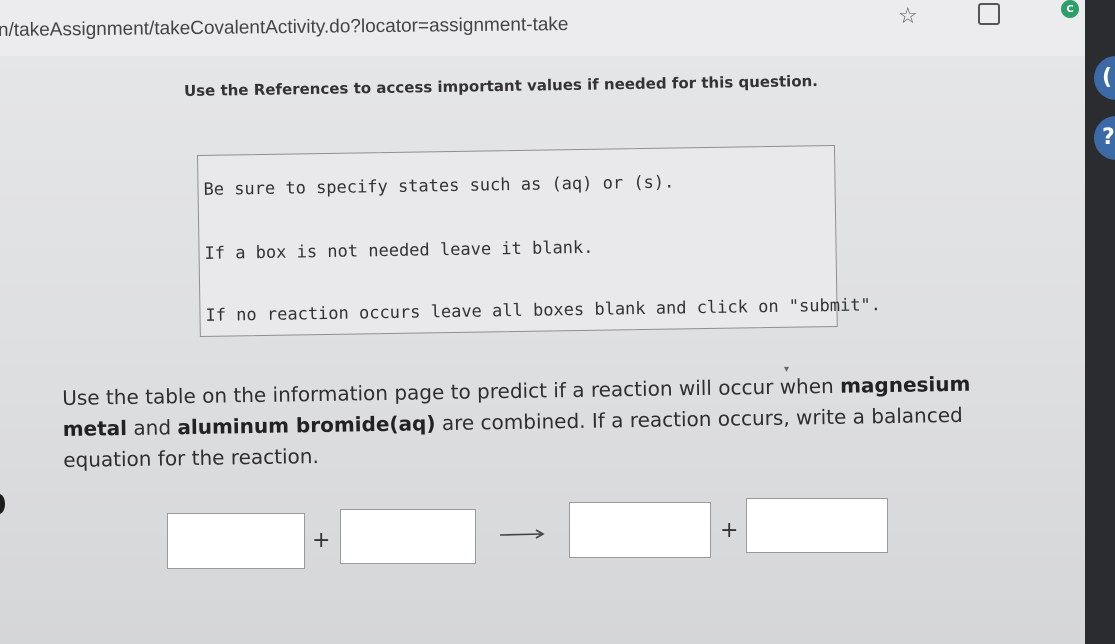 The image size is (1115, 644). Describe the element at coordinates (1108, 137) in the screenshot. I see `help-symbol: ?` at that location.